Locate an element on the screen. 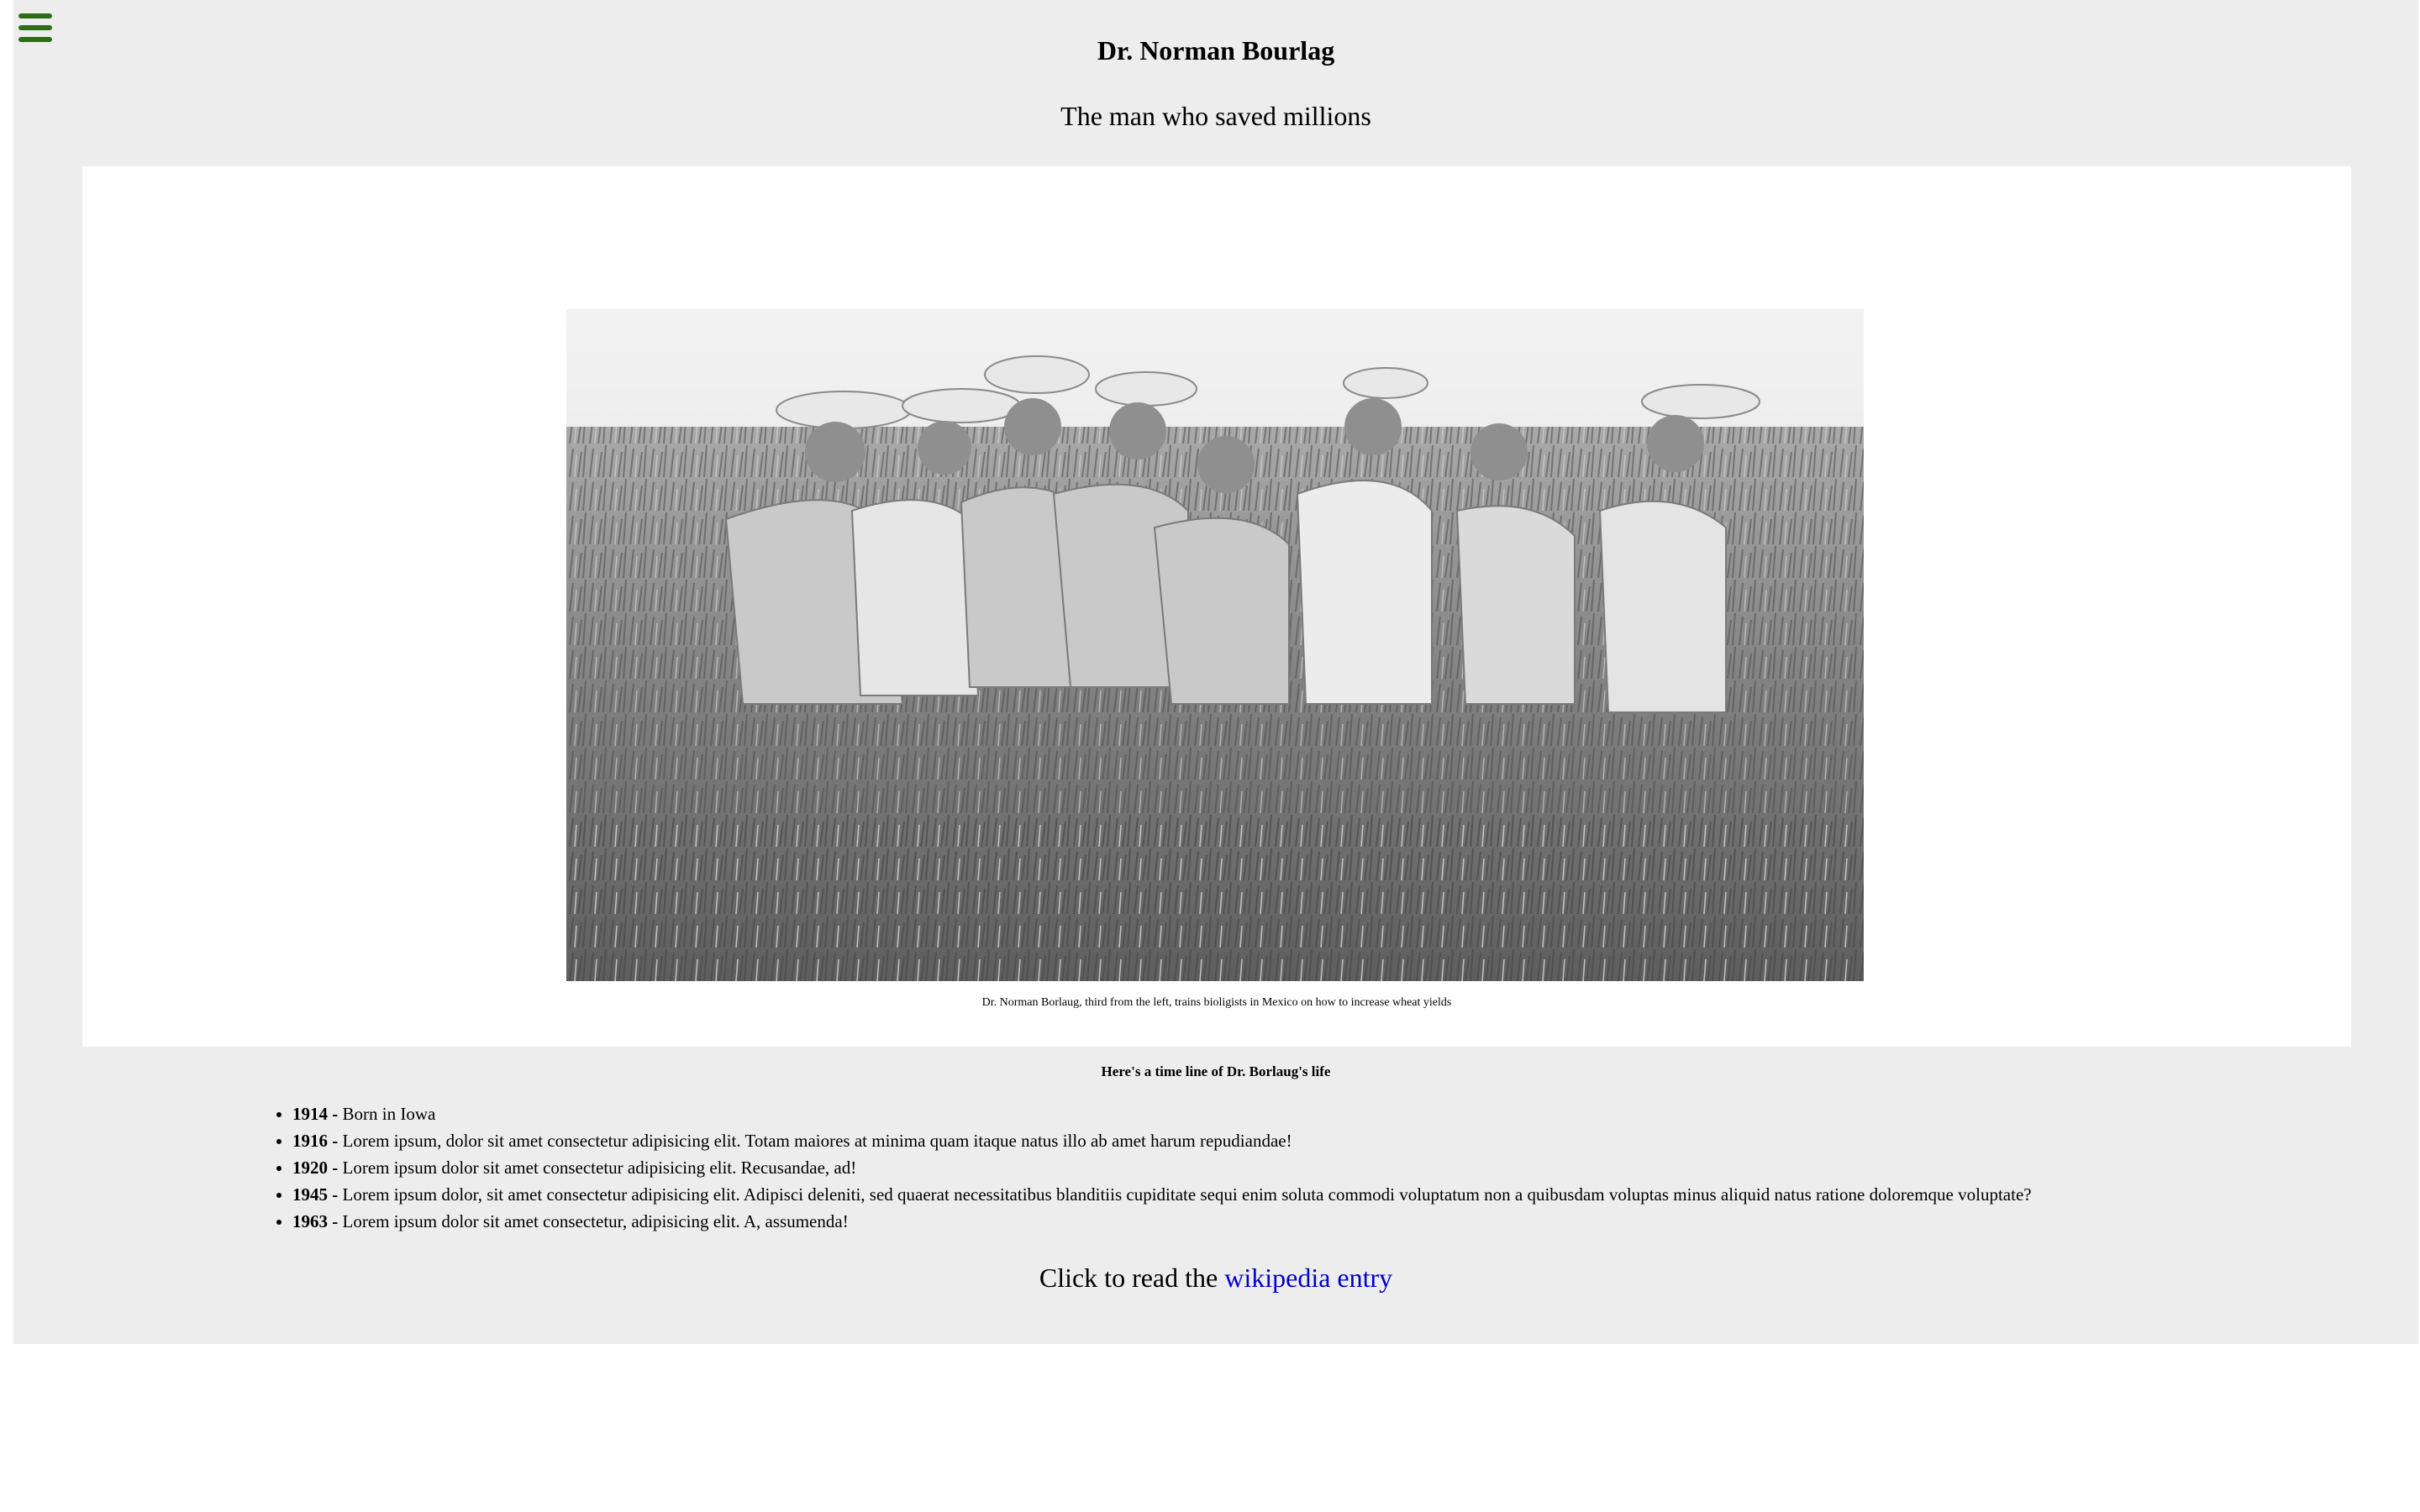 Image resolution: width=2420 pixels, height=1512 pixels. page-subtitle: The man who saved millions is located at coordinates (1215, 116).